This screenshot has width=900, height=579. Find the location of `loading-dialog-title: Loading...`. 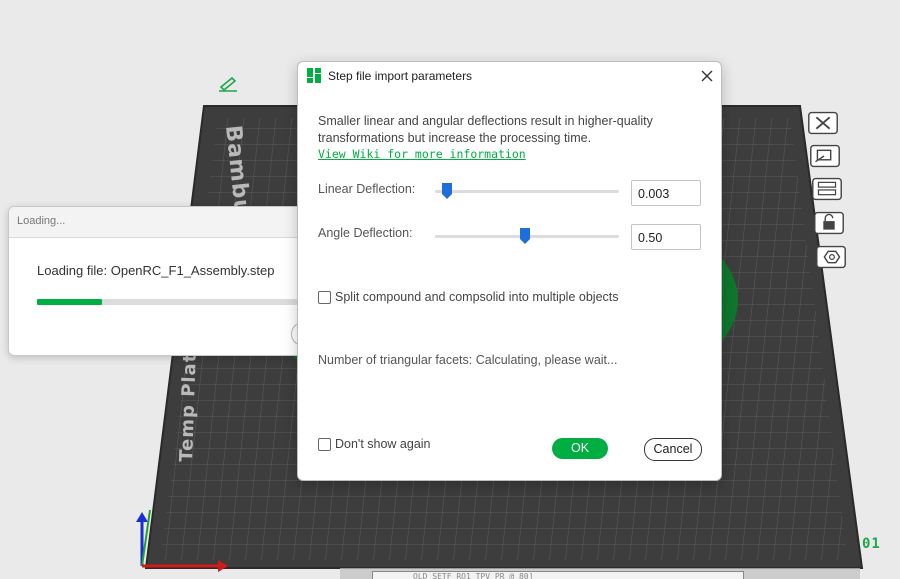

loading-dialog-title: Loading... is located at coordinates (169, 222).